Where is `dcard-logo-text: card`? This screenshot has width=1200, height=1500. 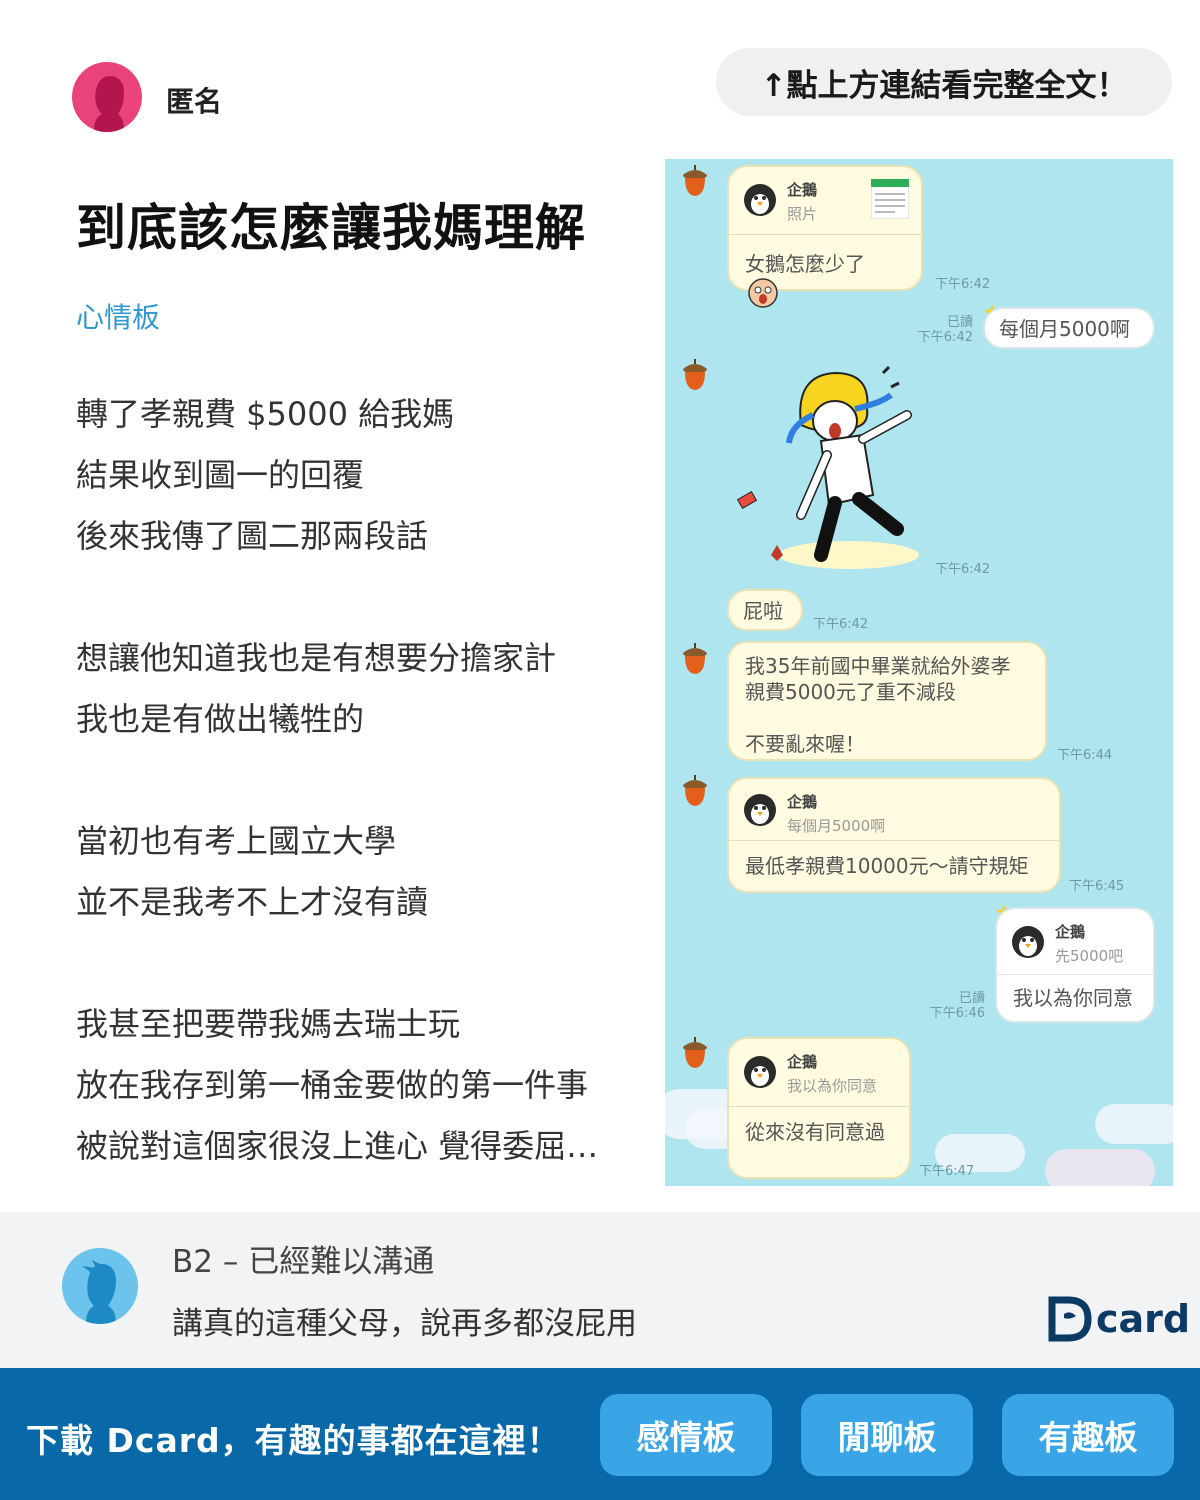 dcard-logo-text: card is located at coordinates (1143, 1319).